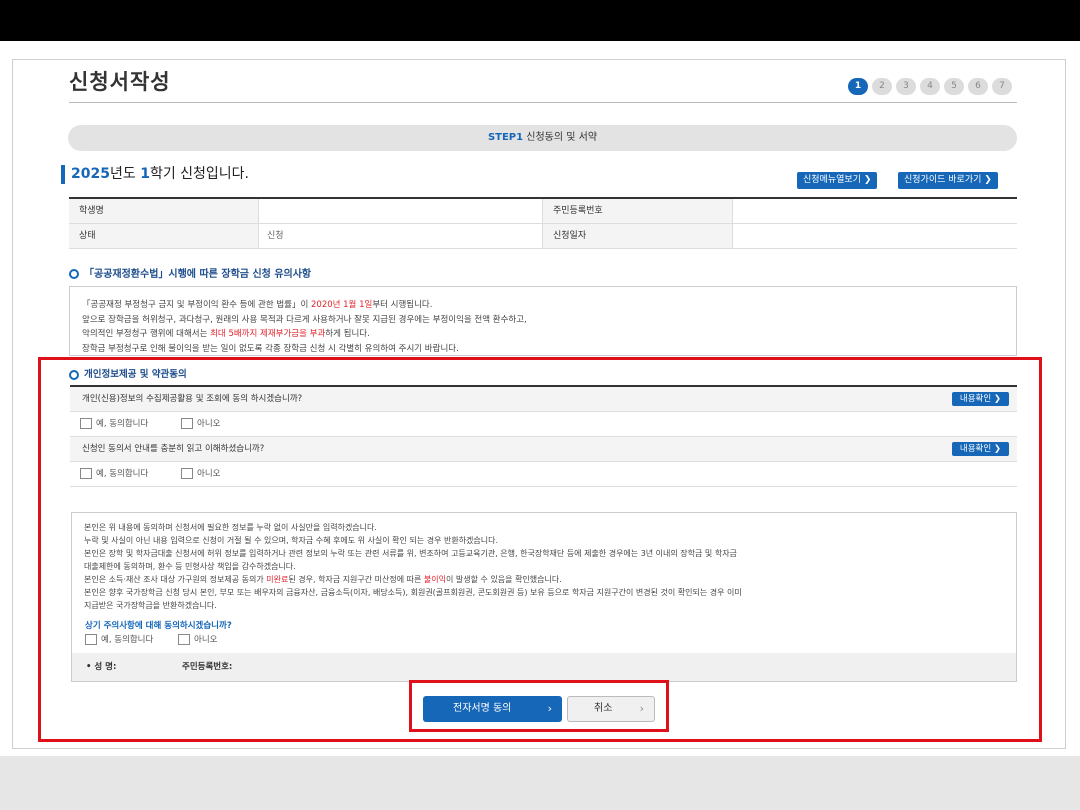 The width and height of the screenshot is (1080, 810). Describe the element at coordinates (342, 305) in the screenshot. I see `notice-date: 2020년 1월 1일` at that location.